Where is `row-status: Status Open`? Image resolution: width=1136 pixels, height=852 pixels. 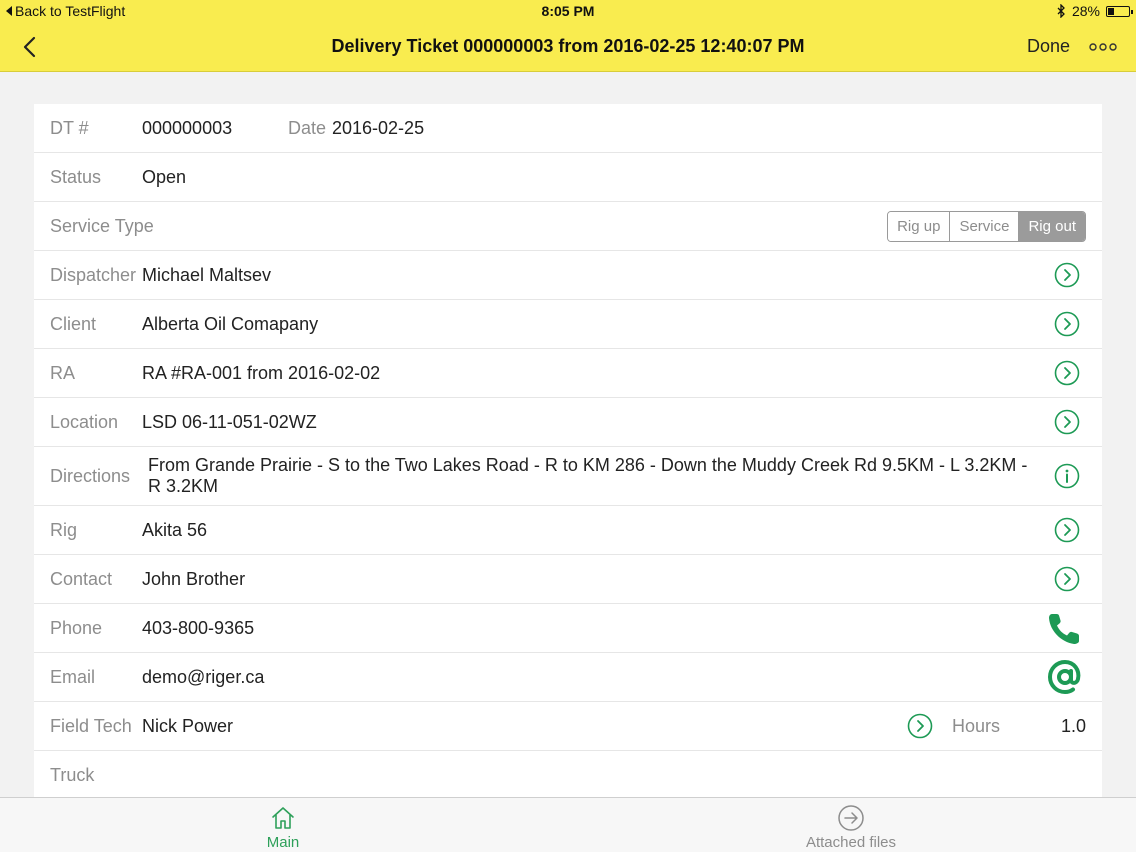
row-status: Status Open is located at coordinates (568, 177).